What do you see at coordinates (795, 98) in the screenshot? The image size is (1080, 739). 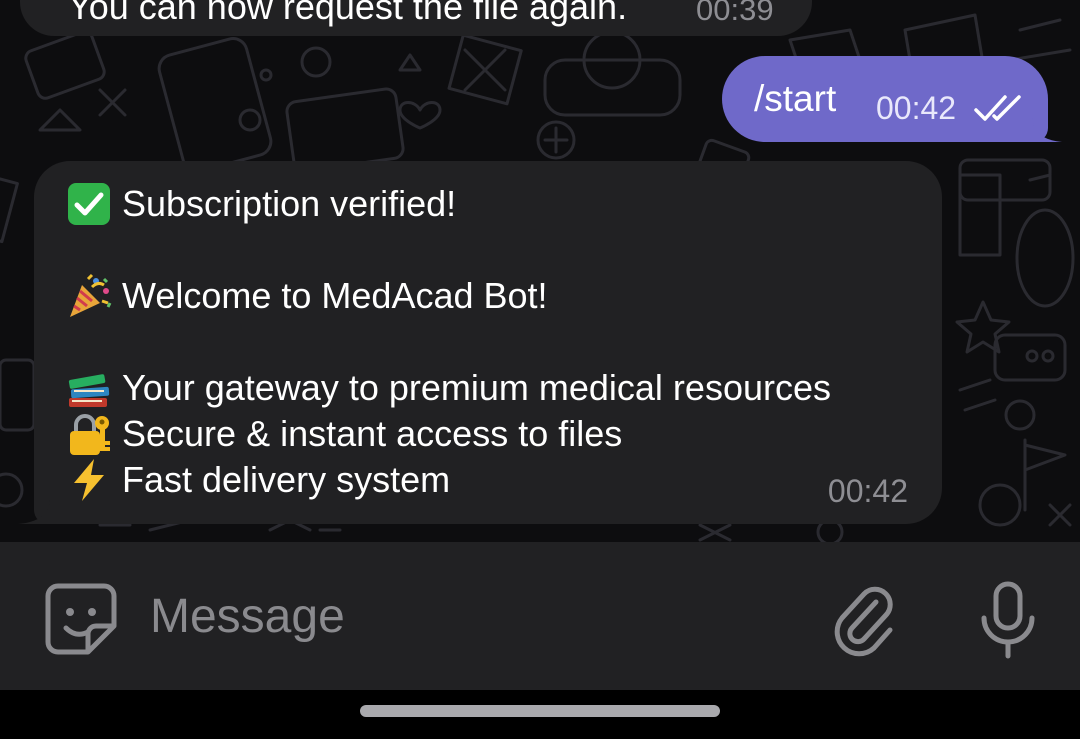 I see `outgoing-message-text: /start` at bounding box center [795, 98].